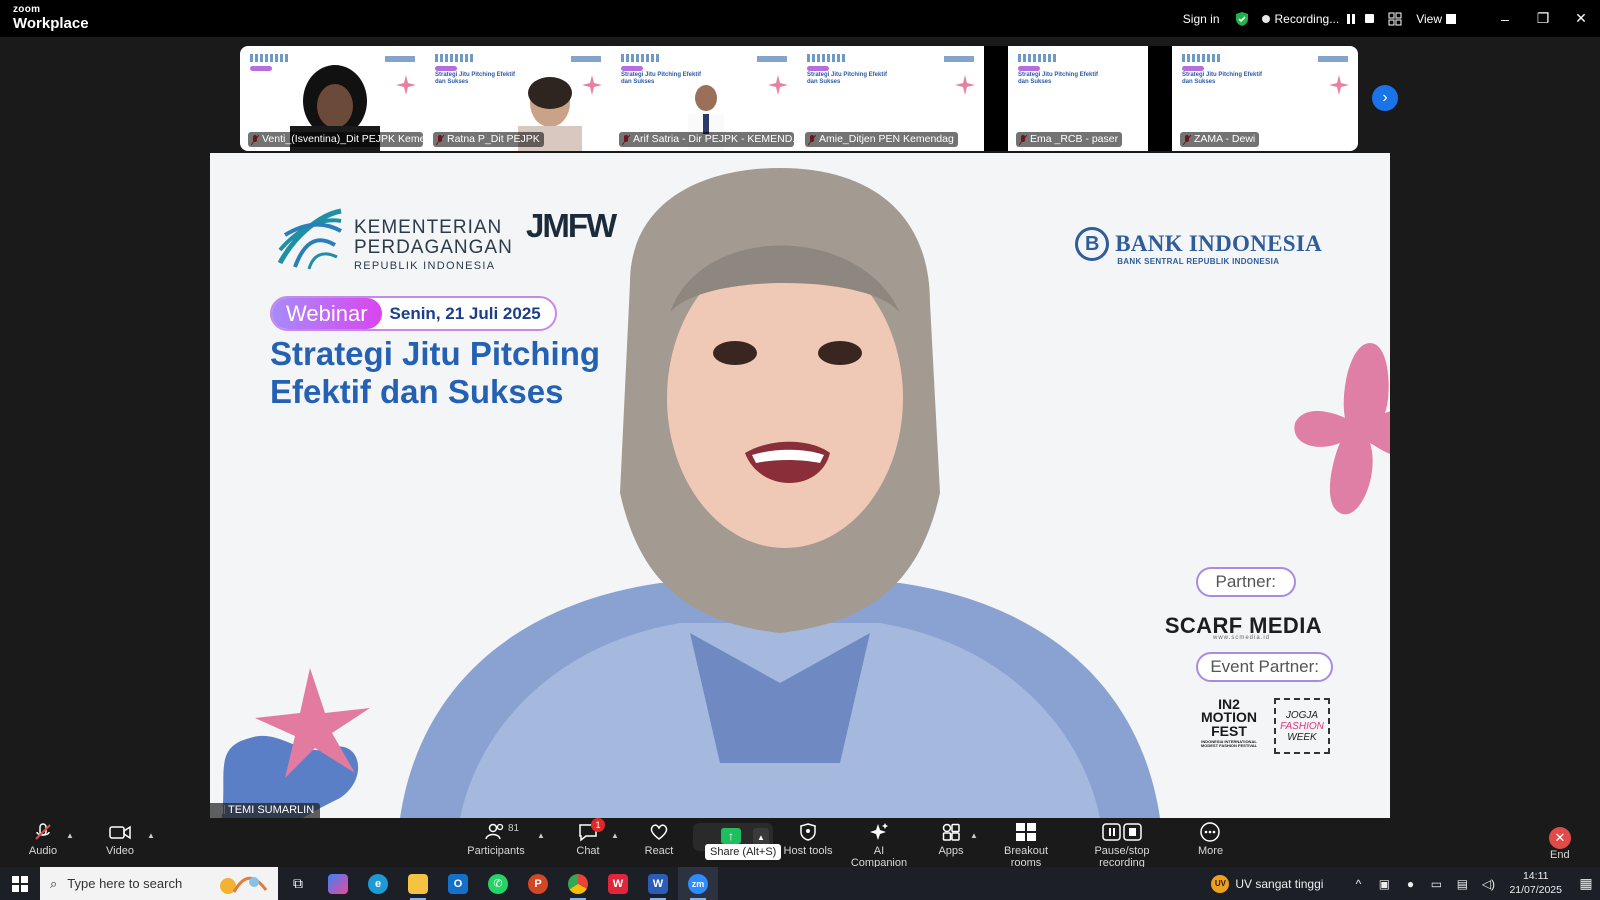  Describe the element at coordinates (1560, 838) in the screenshot. I see `end-meeting-button: ✕` at that location.